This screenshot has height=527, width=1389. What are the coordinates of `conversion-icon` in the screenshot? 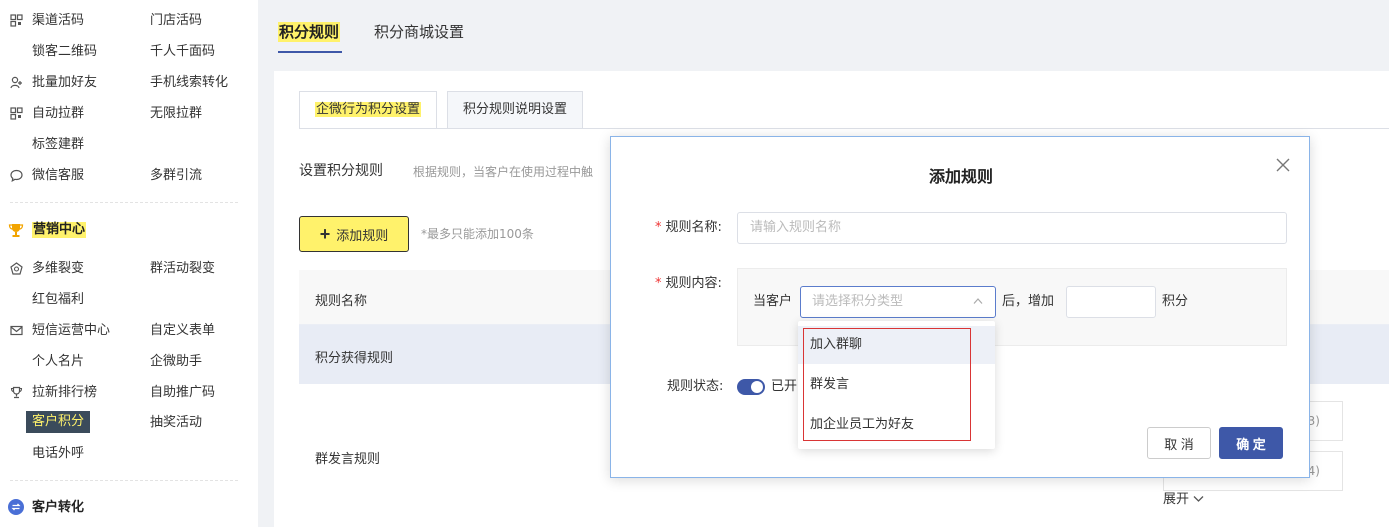 It's located at (16, 507).